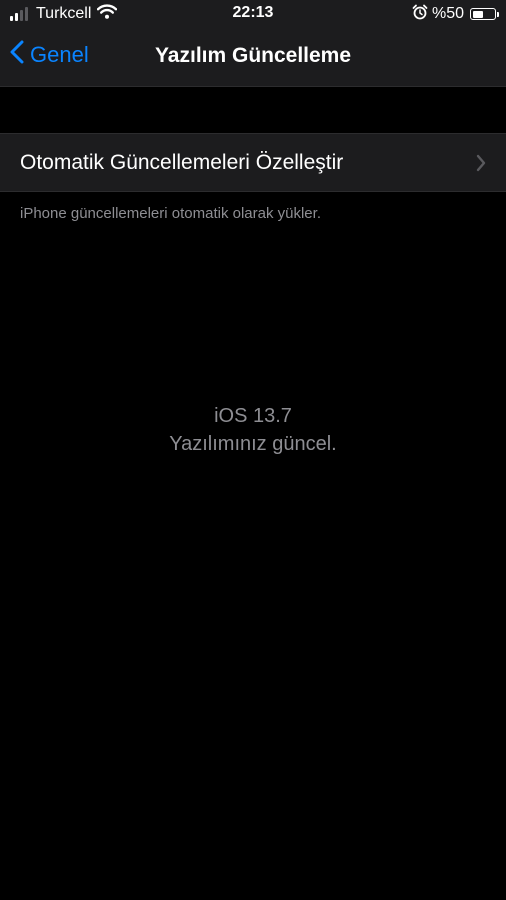 This screenshot has height=900, width=506. What do you see at coordinates (253, 14) in the screenshot?
I see `status-bar: Turkcell 22:13 %50` at bounding box center [253, 14].